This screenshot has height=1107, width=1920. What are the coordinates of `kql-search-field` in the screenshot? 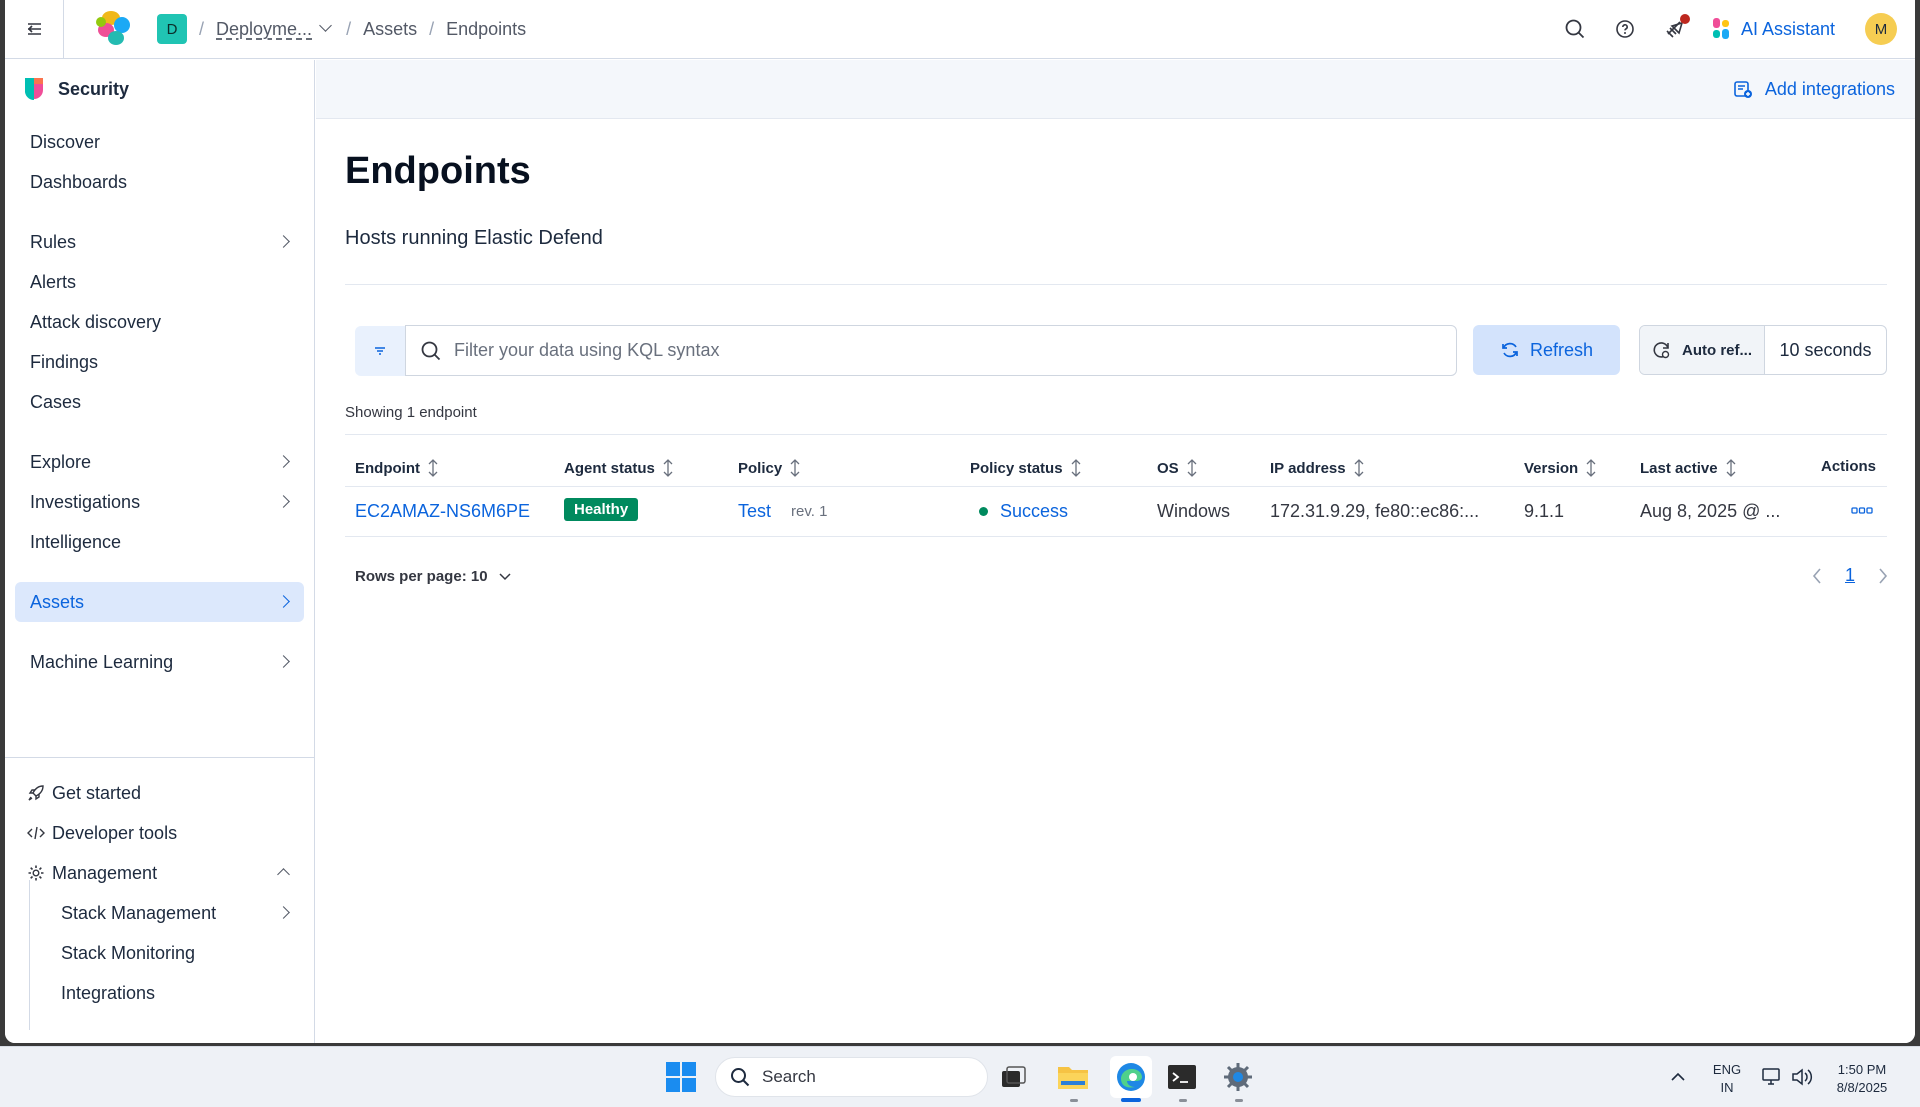 It's located at (931, 350).